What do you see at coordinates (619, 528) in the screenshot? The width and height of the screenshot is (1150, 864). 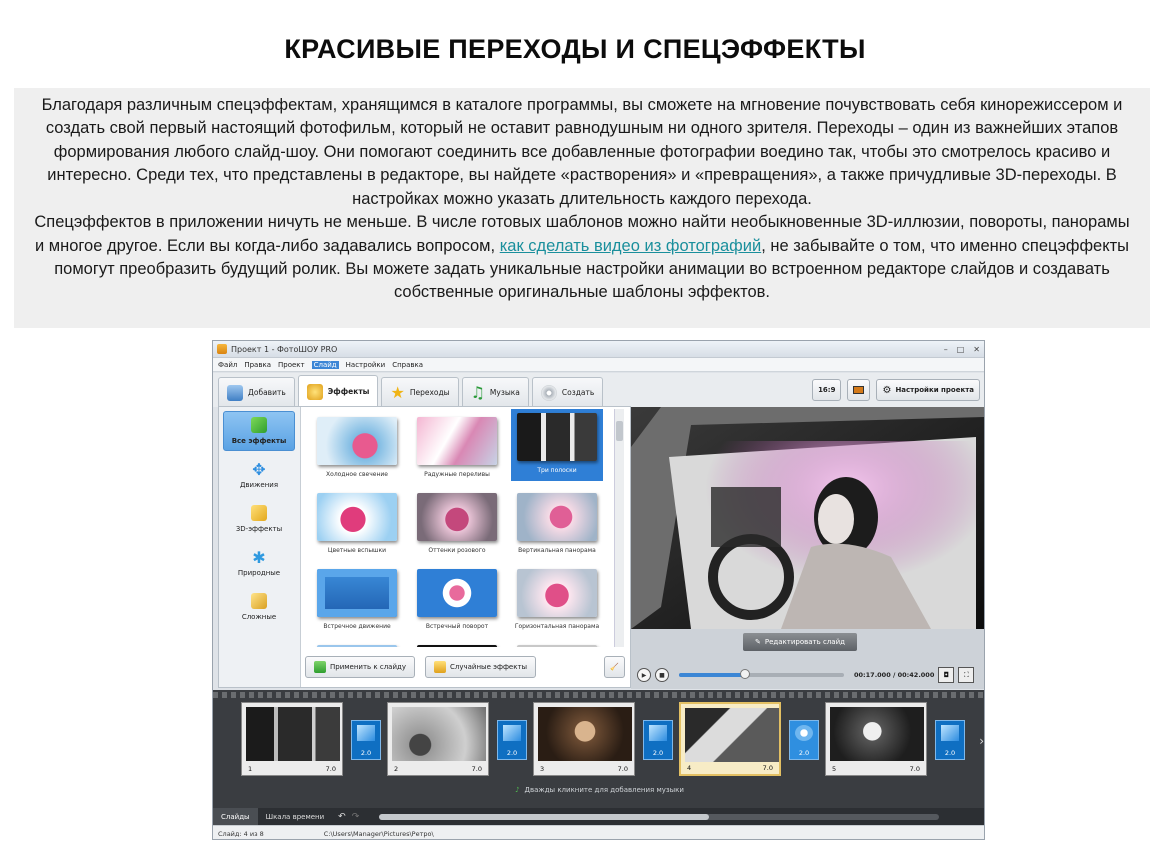 I see `effects-scrollbar` at bounding box center [619, 528].